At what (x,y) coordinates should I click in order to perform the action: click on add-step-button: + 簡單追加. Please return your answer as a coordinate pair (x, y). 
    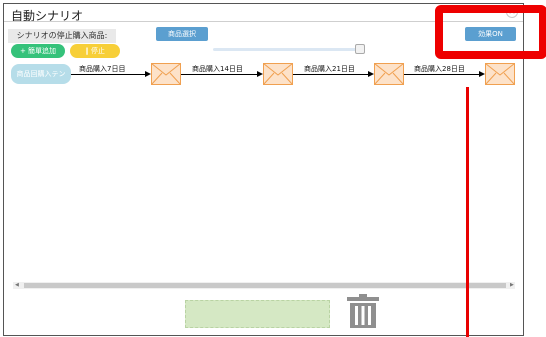
    Looking at the image, I should click on (38, 51).